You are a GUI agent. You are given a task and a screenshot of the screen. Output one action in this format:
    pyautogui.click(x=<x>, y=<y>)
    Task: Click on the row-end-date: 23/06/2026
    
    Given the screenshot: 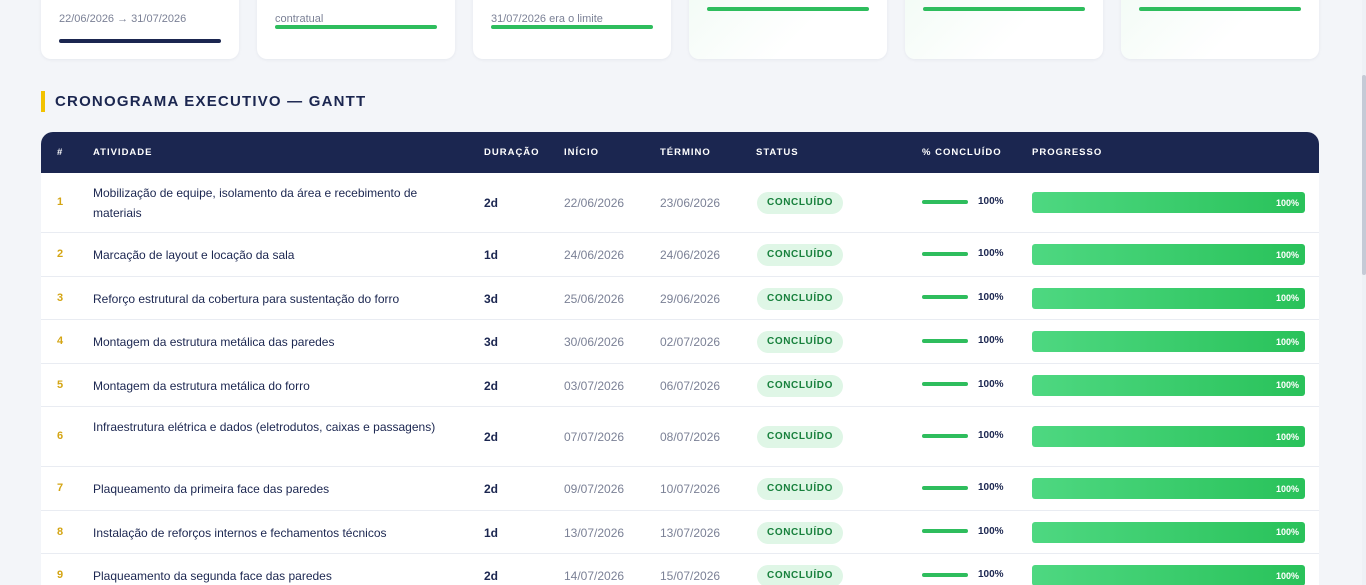 What is the action you would take?
    pyautogui.click(x=690, y=203)
    